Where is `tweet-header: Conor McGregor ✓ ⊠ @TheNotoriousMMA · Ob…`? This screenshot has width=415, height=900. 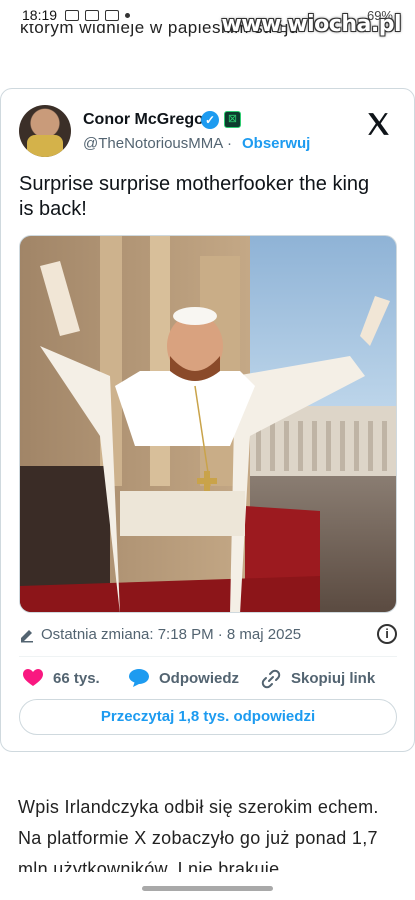
tweet-header: Conor McGregor ✓ ⊠ @TheNotoriousMMA · Ob… is located at coordinates (209, 132).